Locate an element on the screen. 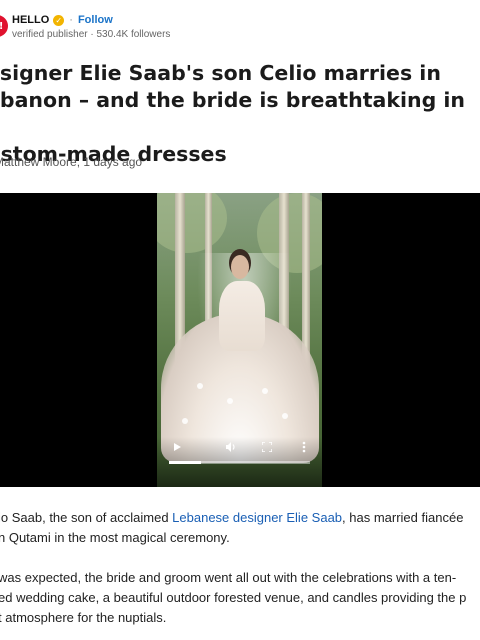 Image resolution: width=480 pixels, height=640 pixels. play-icon is located at coordinates (177, 447).